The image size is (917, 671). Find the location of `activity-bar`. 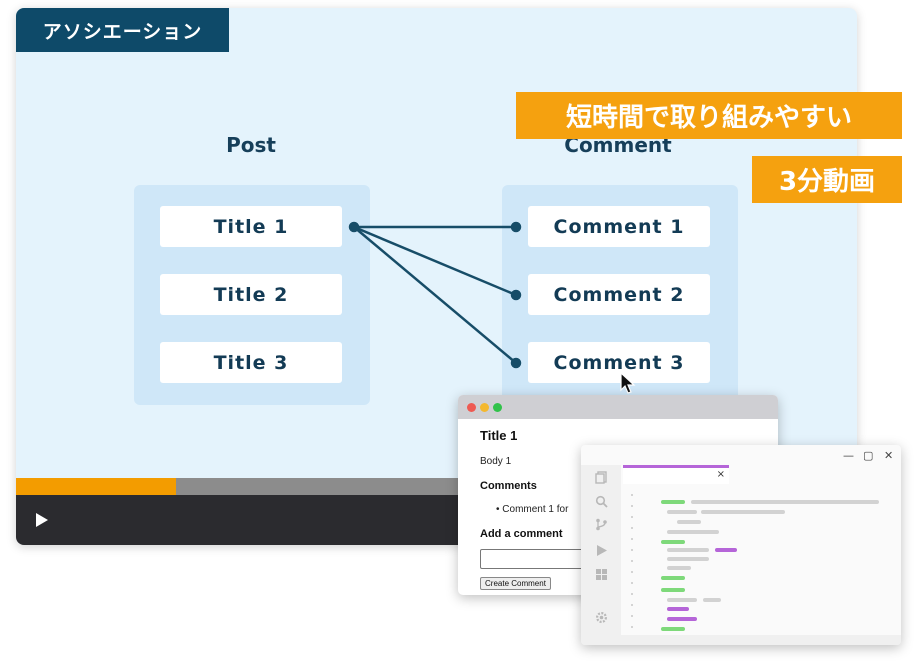

activity-bar is located at coordinates (601, 550).